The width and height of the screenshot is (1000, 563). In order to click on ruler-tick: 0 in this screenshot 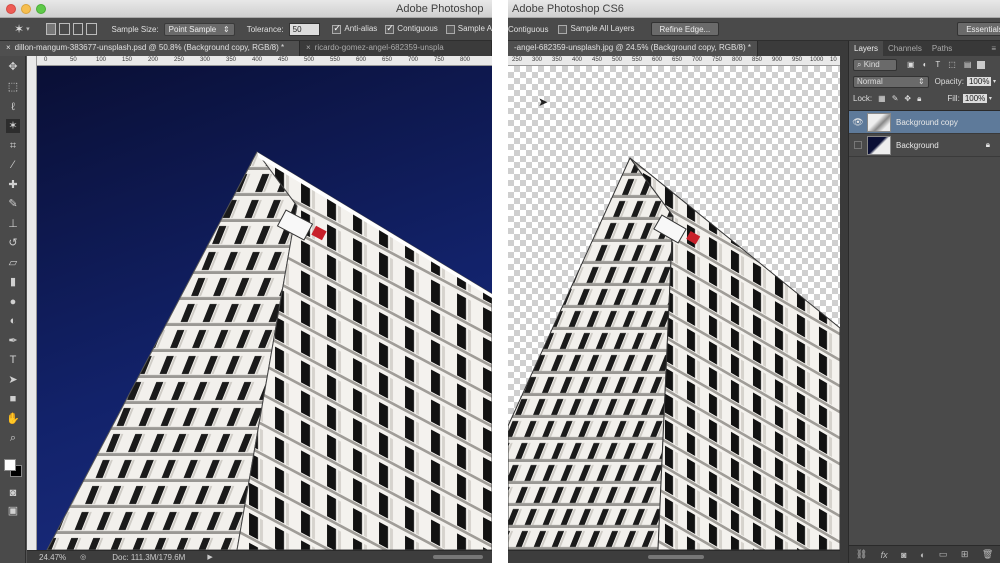, I will do `click(46, 60)`.